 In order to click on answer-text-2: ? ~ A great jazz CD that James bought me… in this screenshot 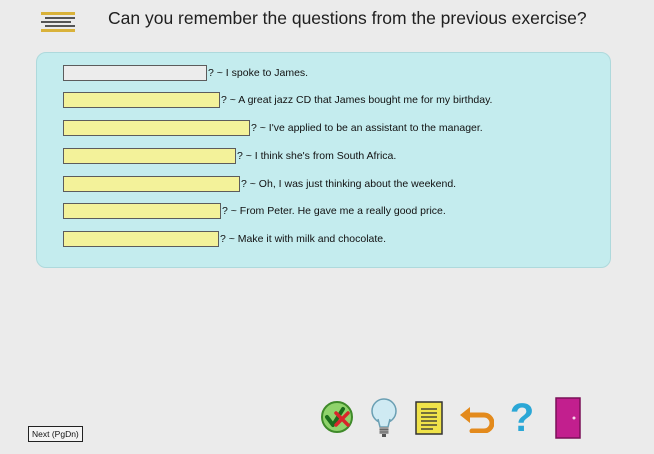, I will do `click(357, 100)`.